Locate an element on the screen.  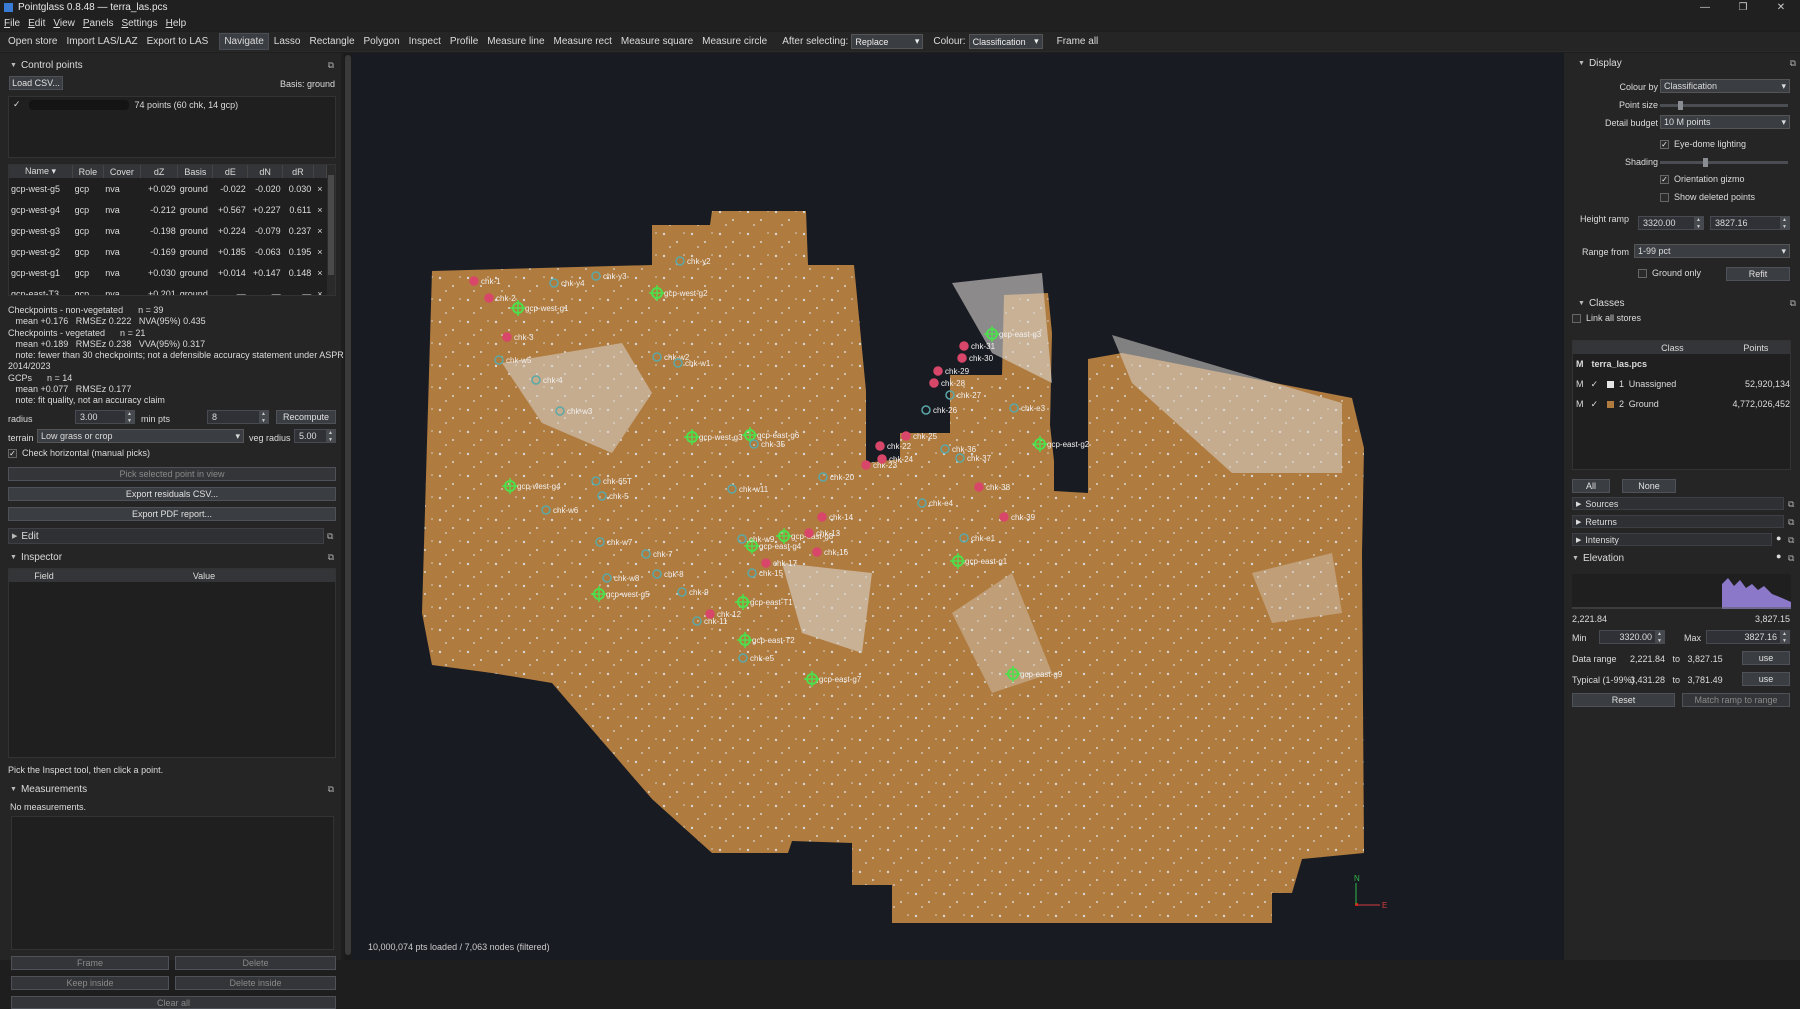
col-name: Name ▾ is located at coordinates (41, 171).